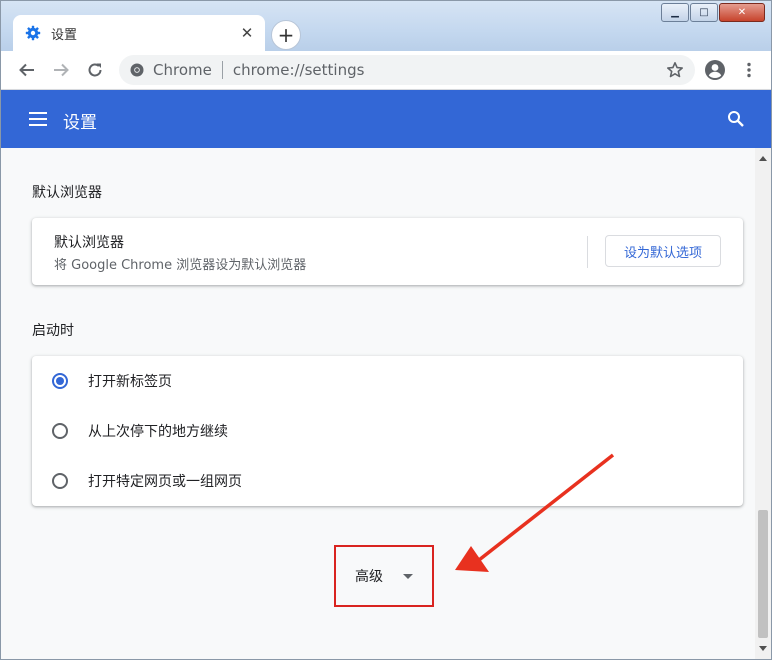 The height and width of the screenshot is (660, 772). Describe the element at coordinates (587, 252) in the screenshot. I see `card-divider` at that location.